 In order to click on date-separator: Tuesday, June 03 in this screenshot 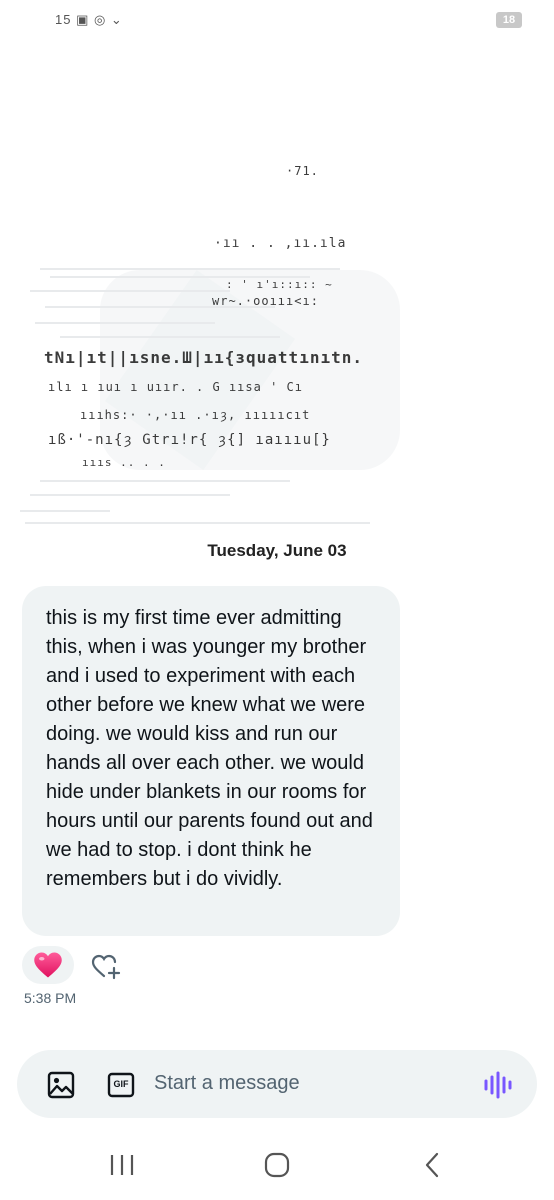, I will do `click(277, 551)`.